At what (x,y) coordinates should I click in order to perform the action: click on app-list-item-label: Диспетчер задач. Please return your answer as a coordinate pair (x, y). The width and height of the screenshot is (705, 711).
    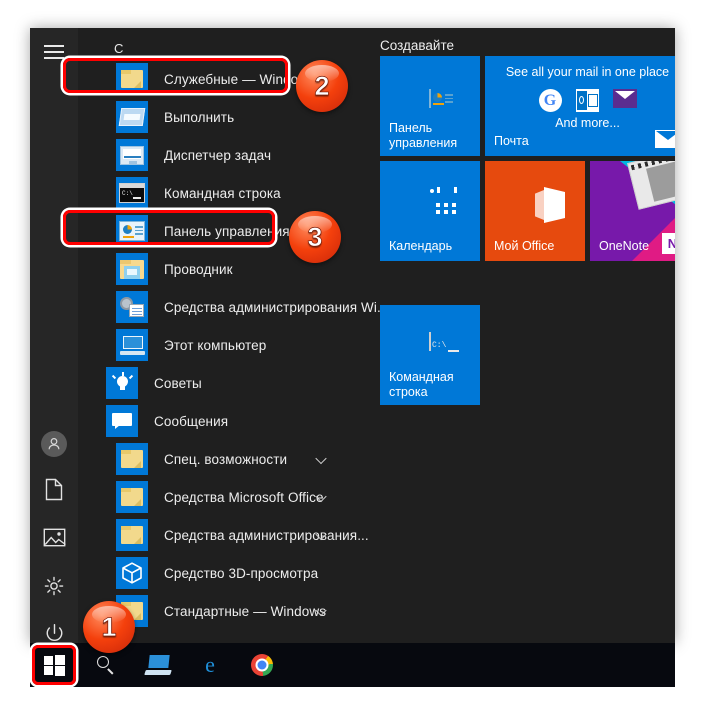
    Looking at the image, I should click on (218, 155).